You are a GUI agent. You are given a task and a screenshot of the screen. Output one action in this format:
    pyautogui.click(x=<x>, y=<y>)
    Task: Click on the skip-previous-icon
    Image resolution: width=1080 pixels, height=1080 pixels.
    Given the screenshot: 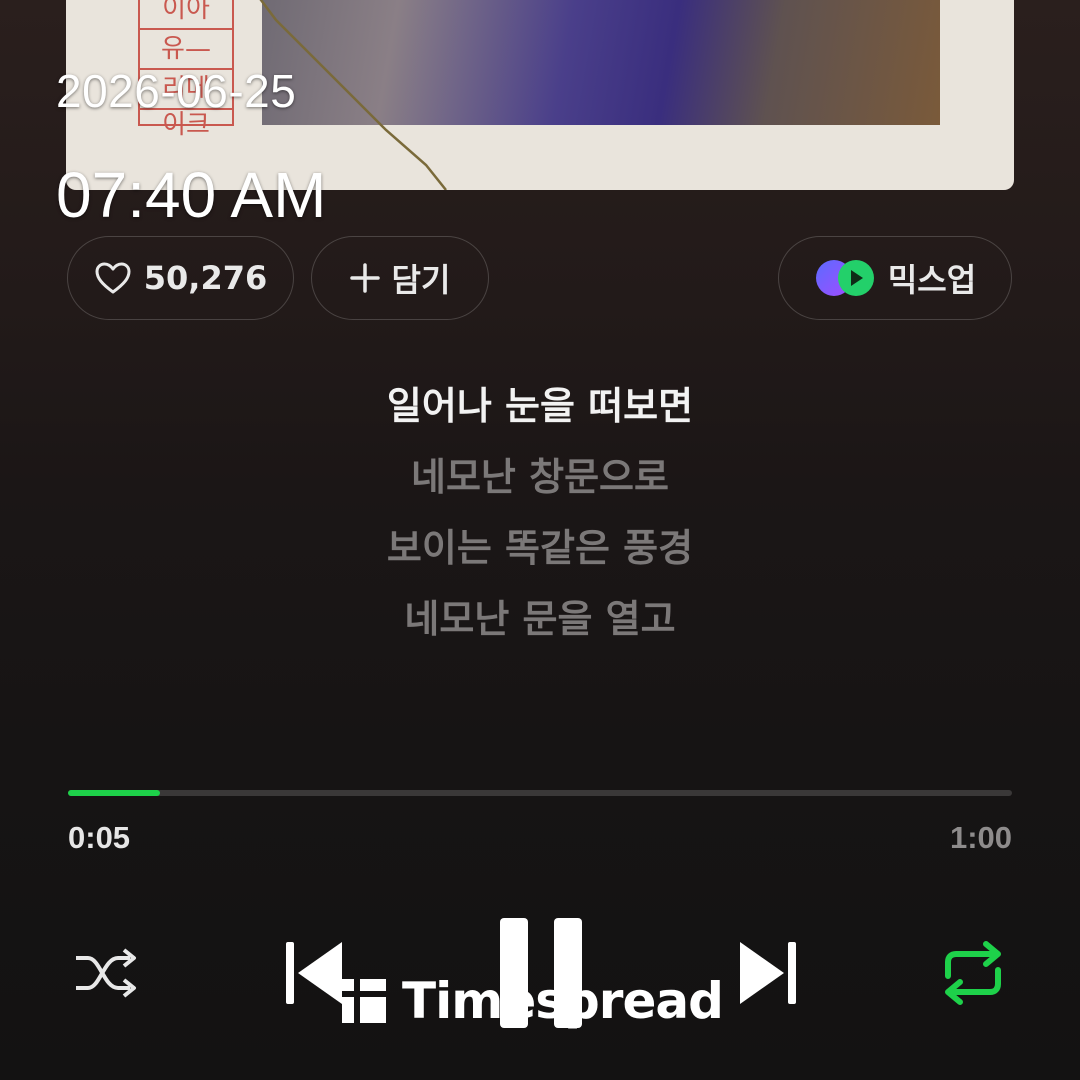 What is the action you would take?
    pyautogui.click(x=314, y=973)
    